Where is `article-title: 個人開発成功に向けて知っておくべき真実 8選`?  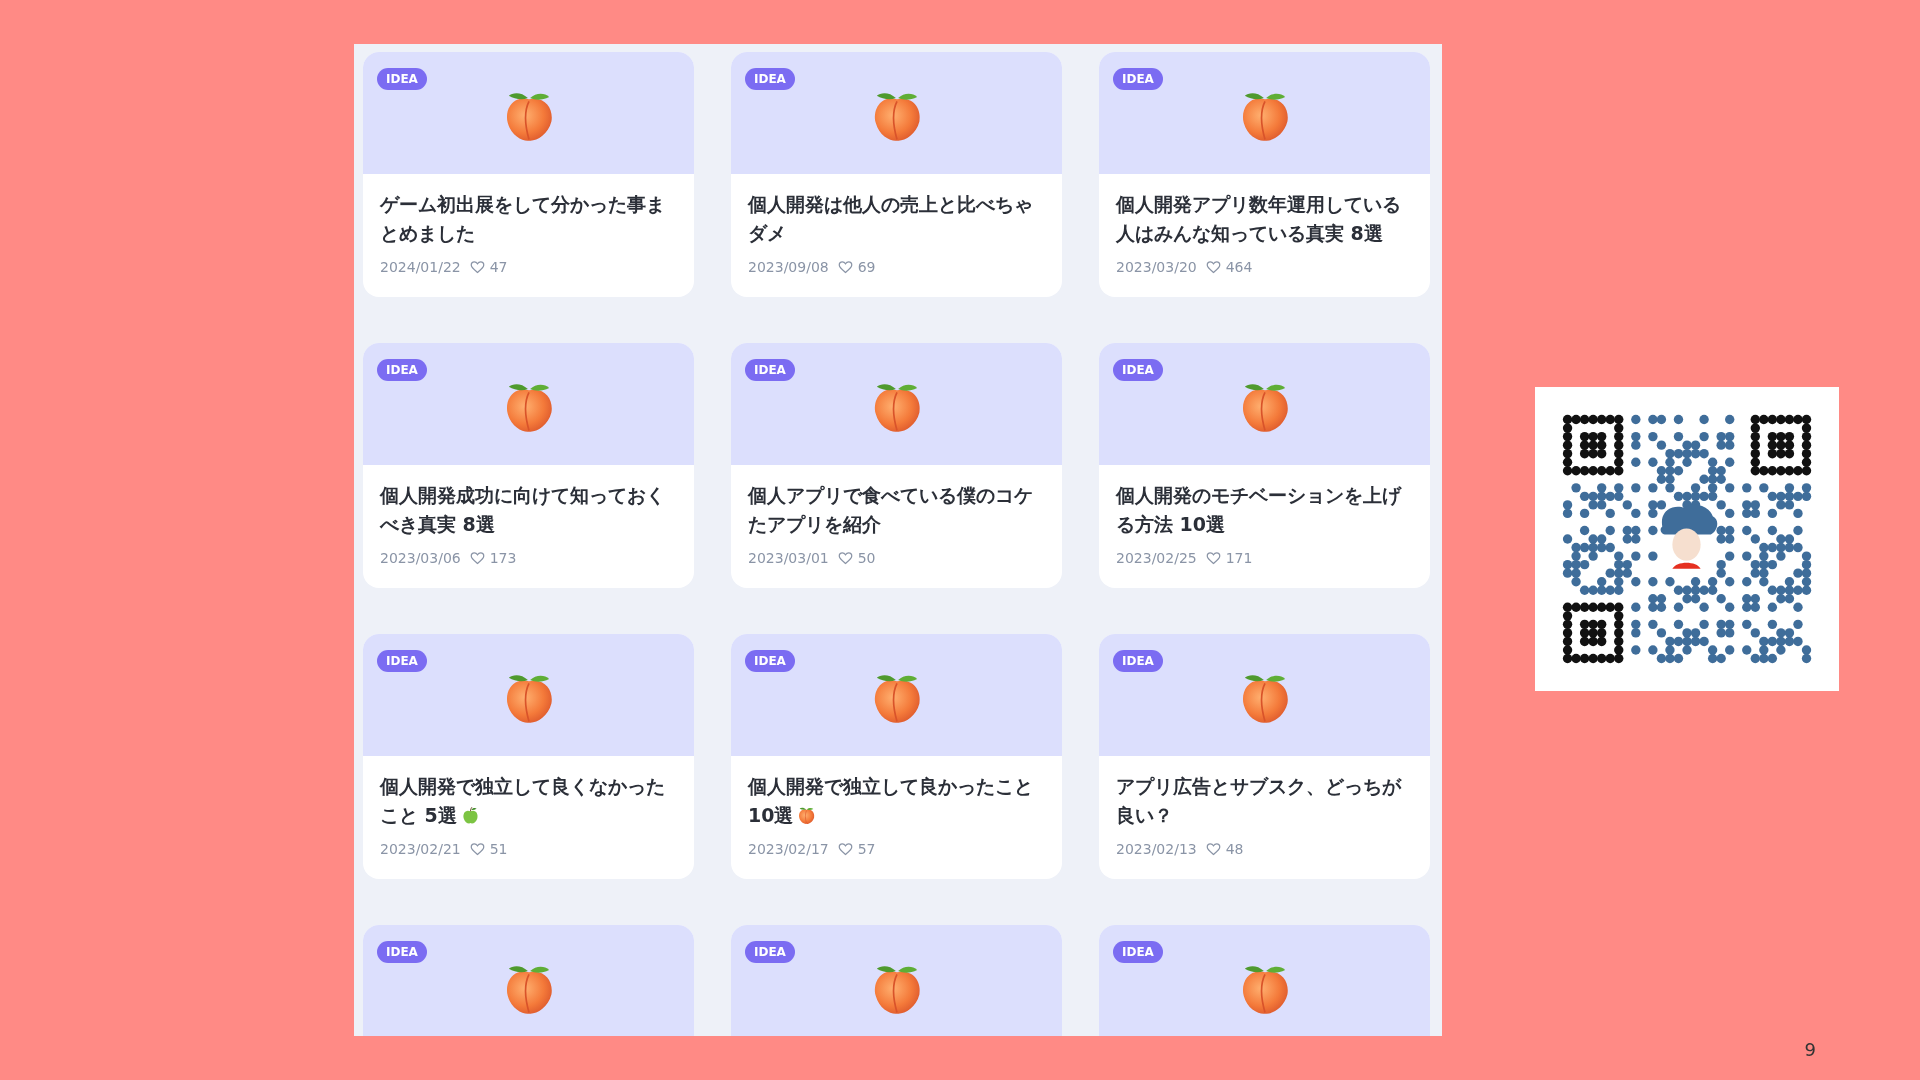 article-title: 個人開発成功に向けて知っておくべき真実 8選 is located at coordinates (523, 510).